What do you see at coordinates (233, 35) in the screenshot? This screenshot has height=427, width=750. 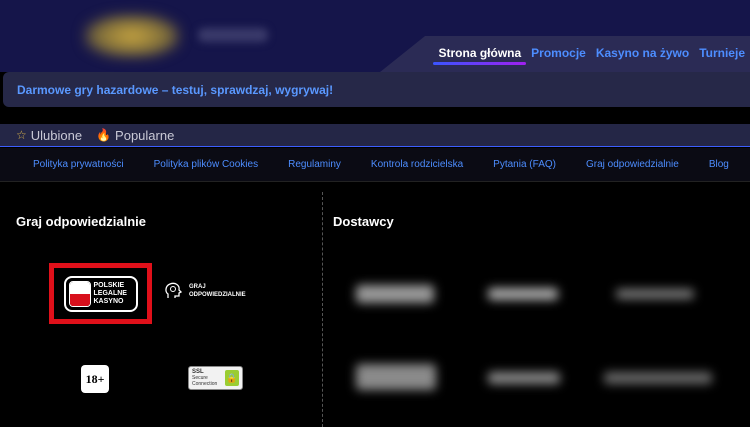 I see `site-logo-text` at bounding box center [233, 35].